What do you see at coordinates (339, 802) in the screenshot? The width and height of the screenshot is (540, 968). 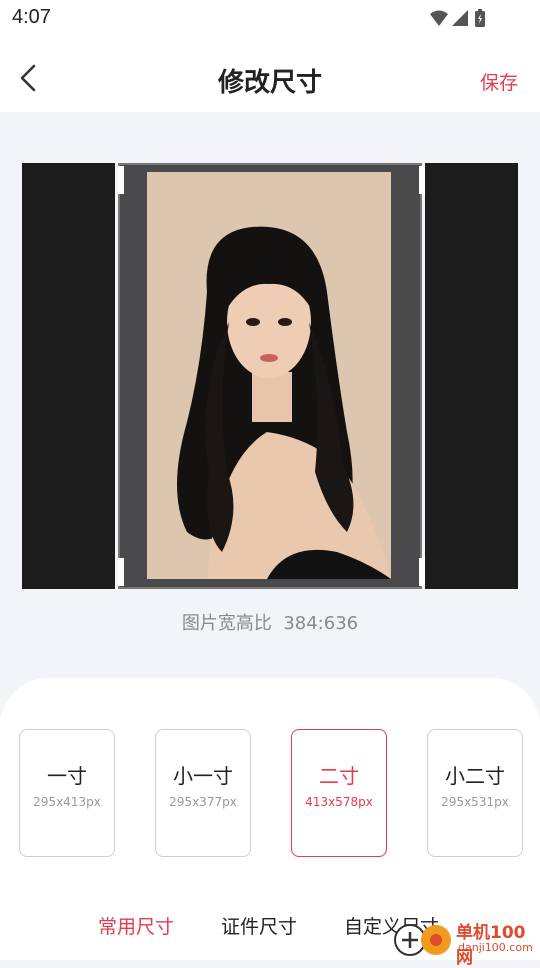 I see `size-option-pixels: 413x578px` at bounding box center [339, 802].